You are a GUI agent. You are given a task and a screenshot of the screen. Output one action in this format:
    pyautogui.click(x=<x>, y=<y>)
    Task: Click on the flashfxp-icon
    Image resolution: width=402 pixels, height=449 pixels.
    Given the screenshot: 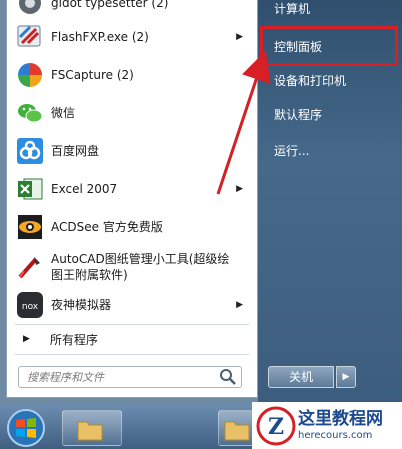 What is the action you would take?
    pyautogui.click(x=30, y=37)
    